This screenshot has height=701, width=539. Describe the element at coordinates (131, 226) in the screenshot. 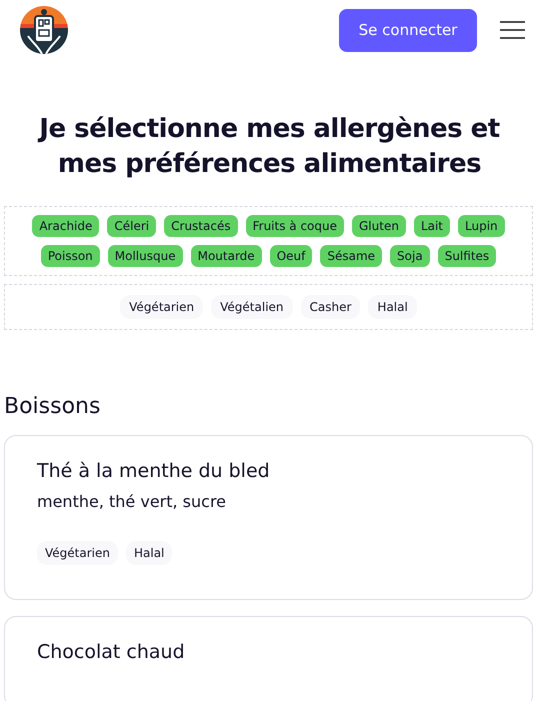

I see `allergen-chip: Céleri` at that location.